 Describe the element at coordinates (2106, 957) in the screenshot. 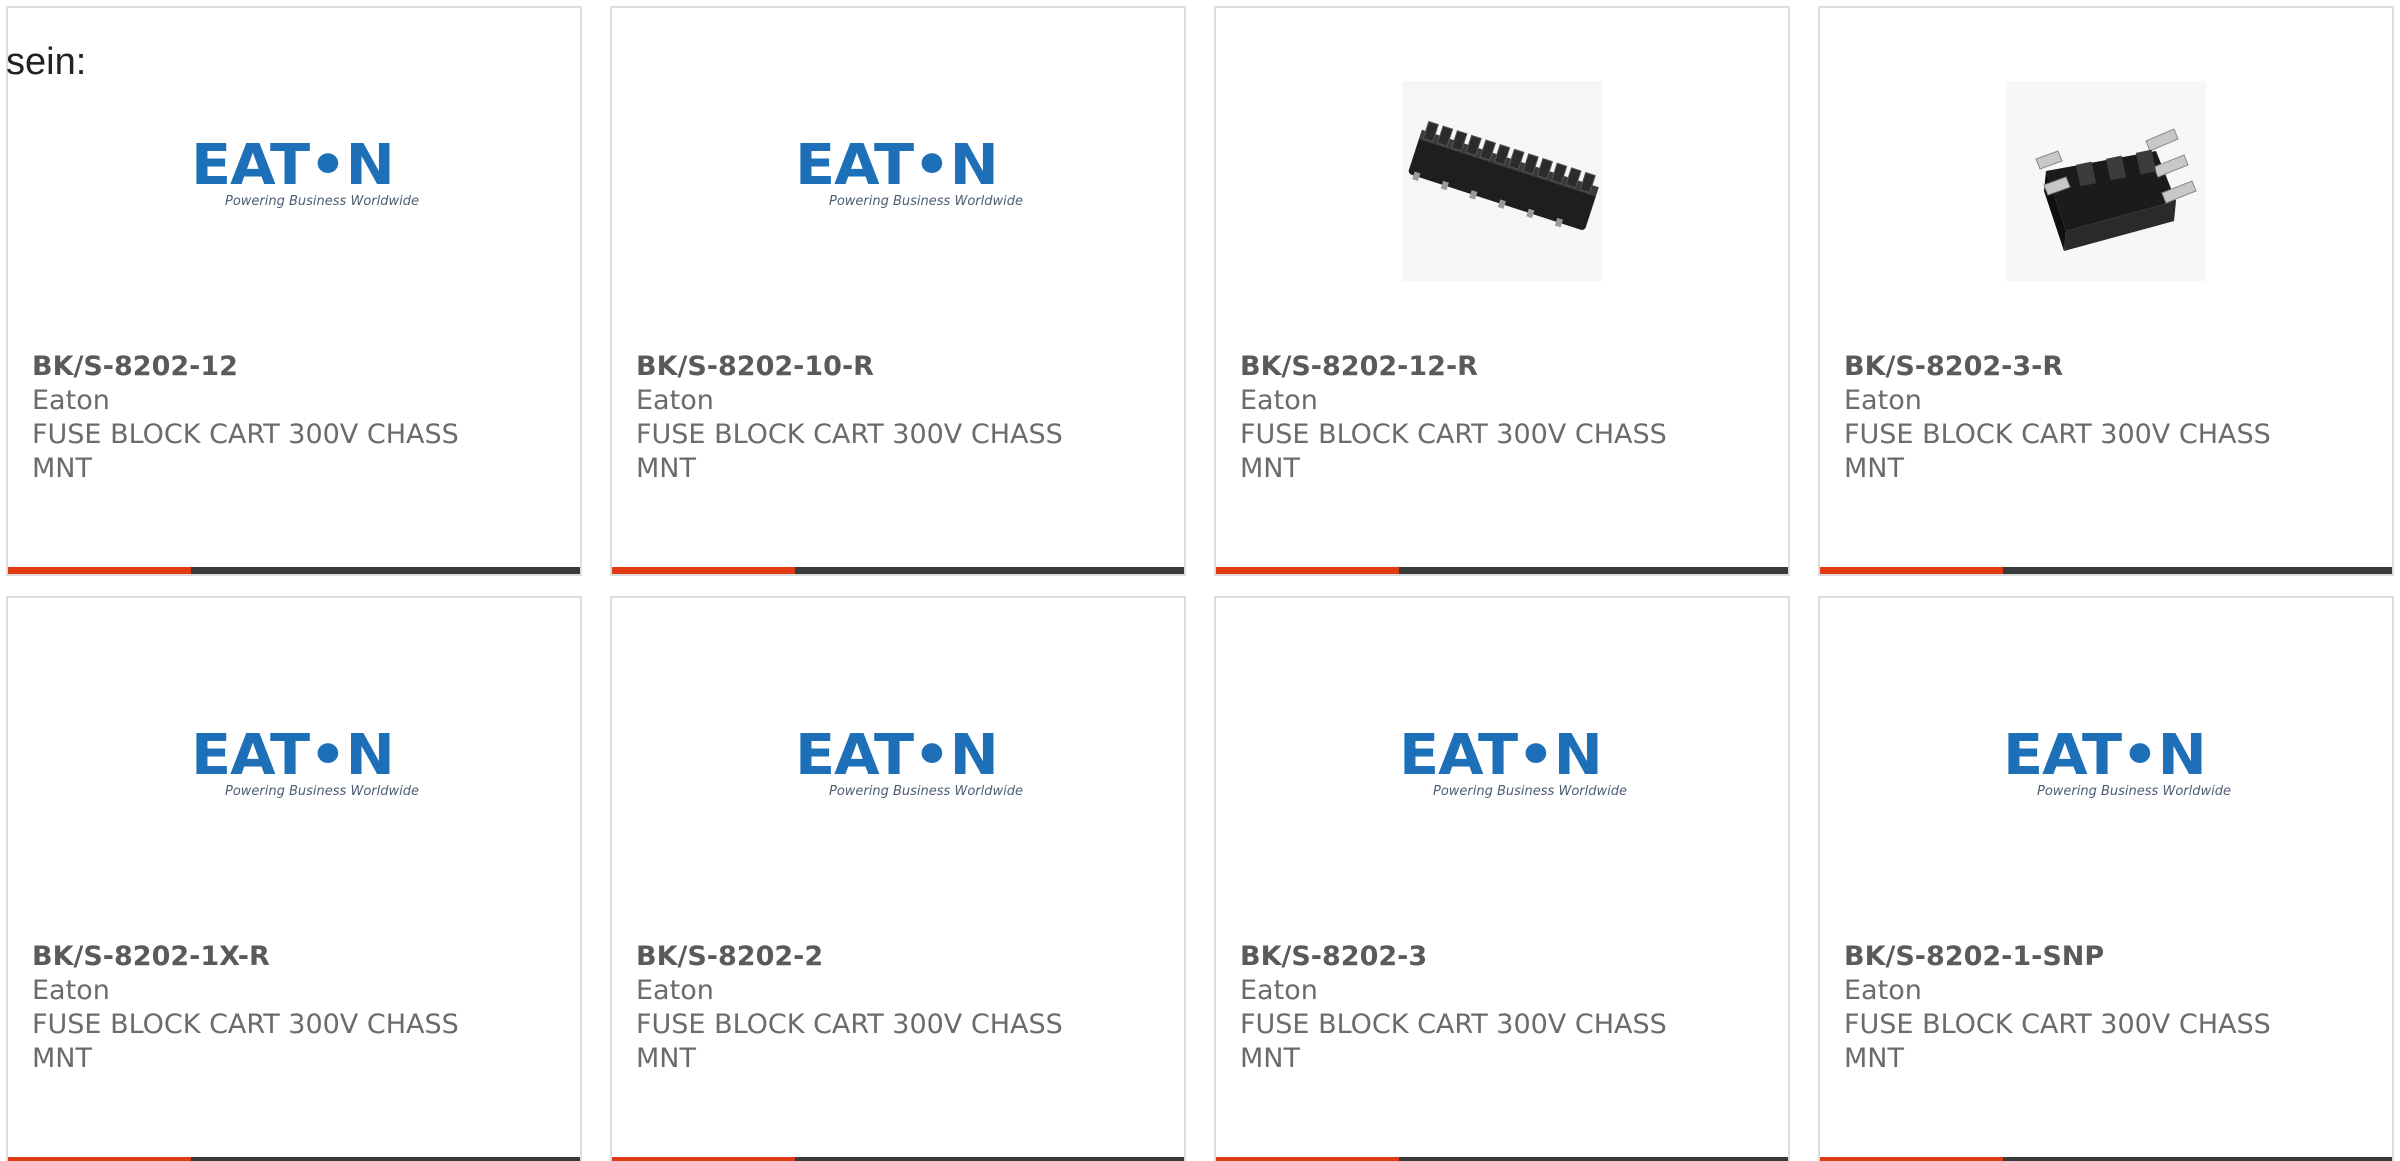

I see `part-number-link: BK/S-8202-1-SNP` at that location.